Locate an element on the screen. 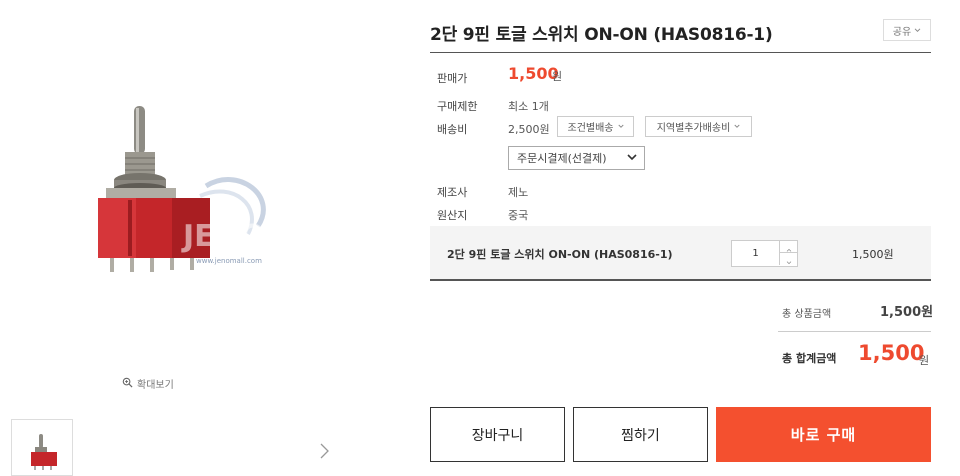 This screenshot has width=960, height=476. subtotal-label: 총 상품금액 is located at coordinates (807, 314).